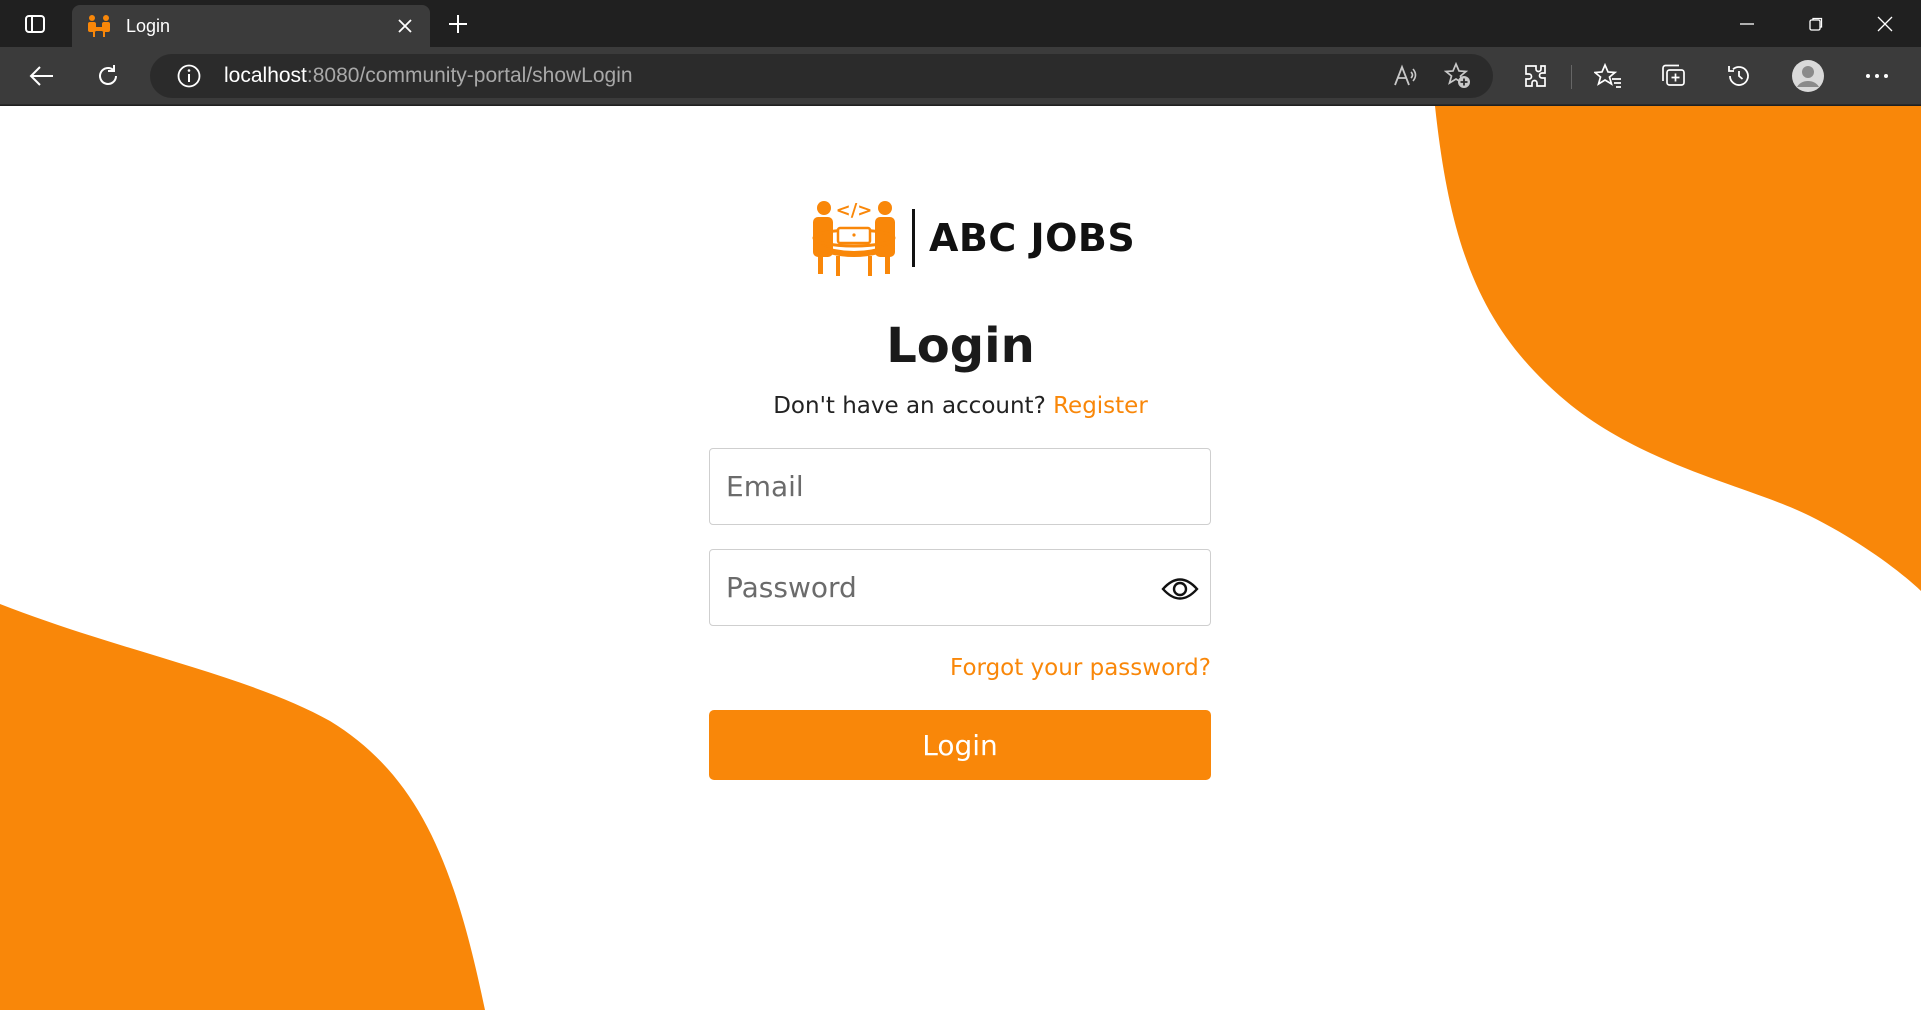 The width and height of the screenshot is (1921, 1010). Describe the element at coordinates (265, 75) in the screenshot. I see `url-host: localhost` at that location.